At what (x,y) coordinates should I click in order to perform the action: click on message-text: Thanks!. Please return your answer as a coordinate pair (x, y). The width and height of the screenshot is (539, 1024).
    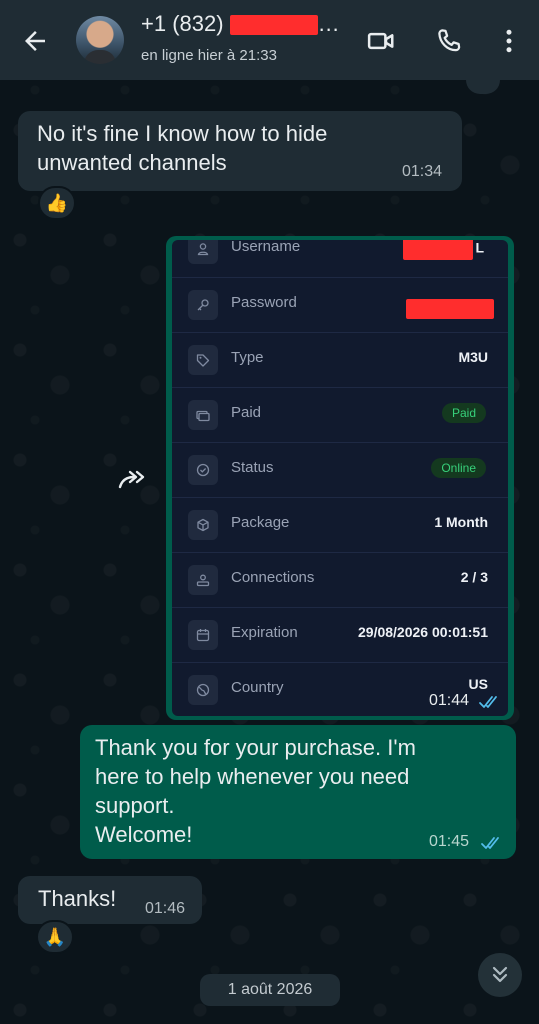
    Looking at the image, I should click on (77, 898).